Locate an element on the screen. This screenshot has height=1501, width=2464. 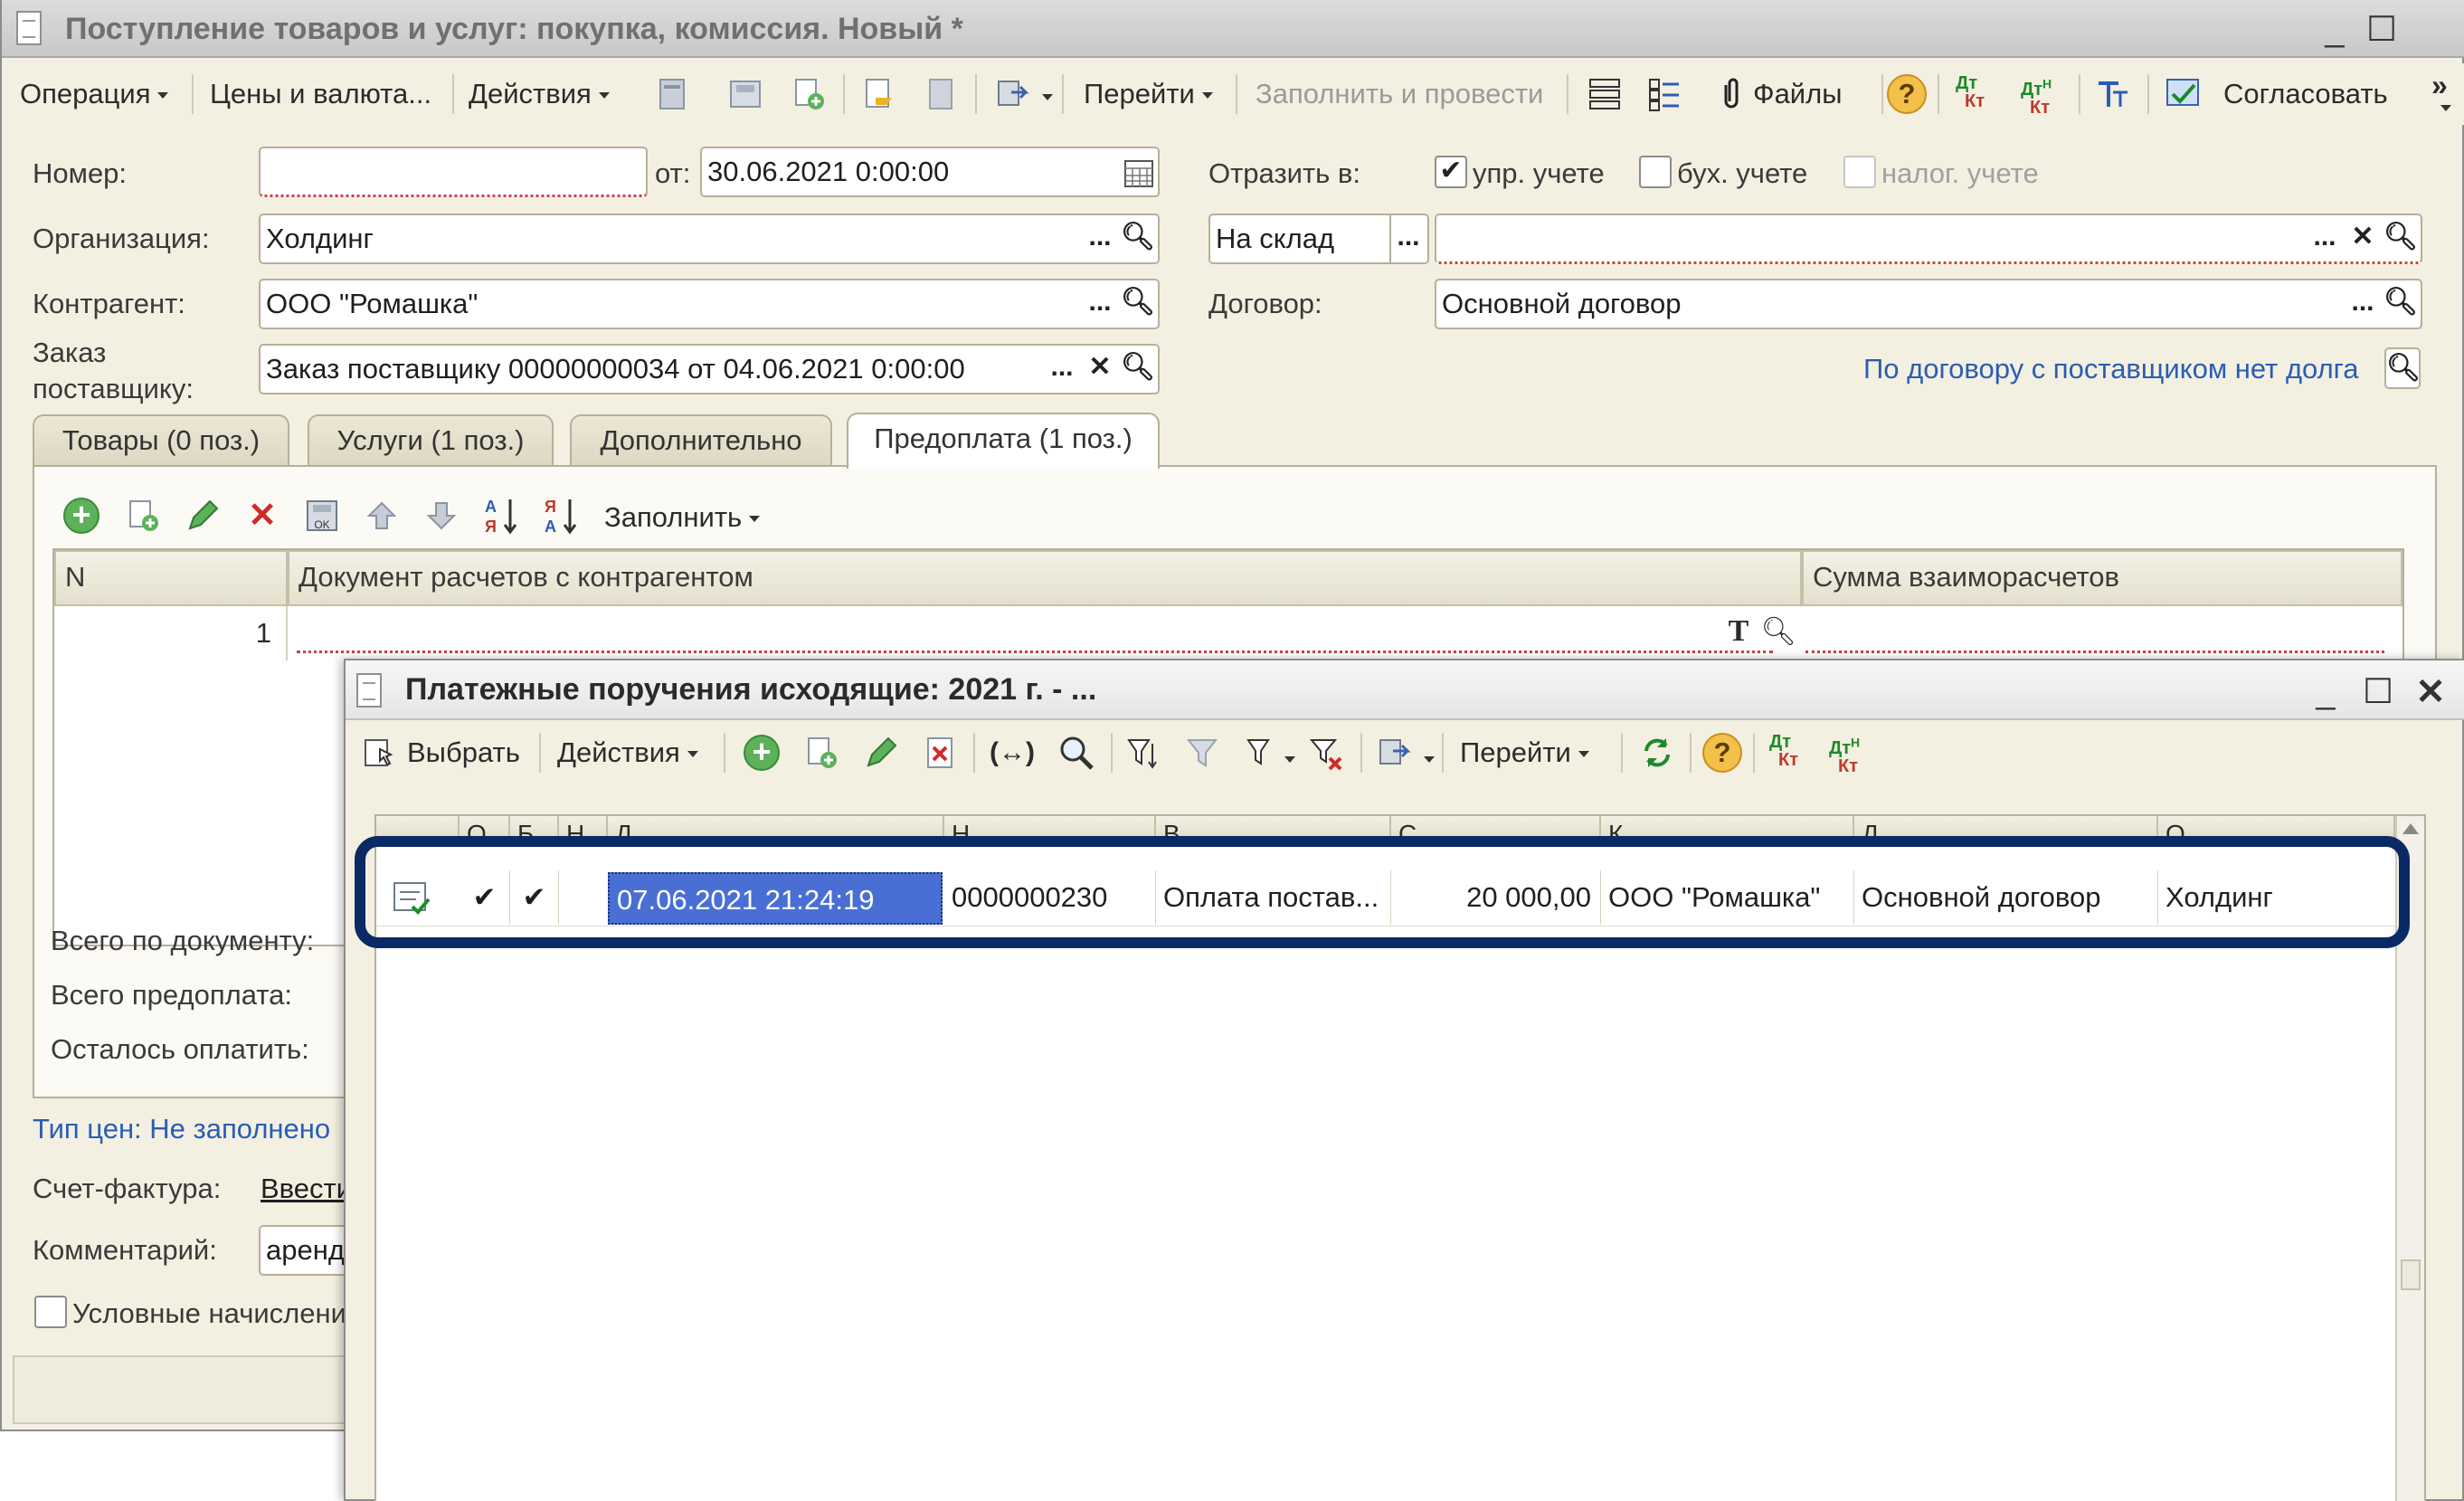
approve-button: Согласовать is located at coordinates (2306, 94).